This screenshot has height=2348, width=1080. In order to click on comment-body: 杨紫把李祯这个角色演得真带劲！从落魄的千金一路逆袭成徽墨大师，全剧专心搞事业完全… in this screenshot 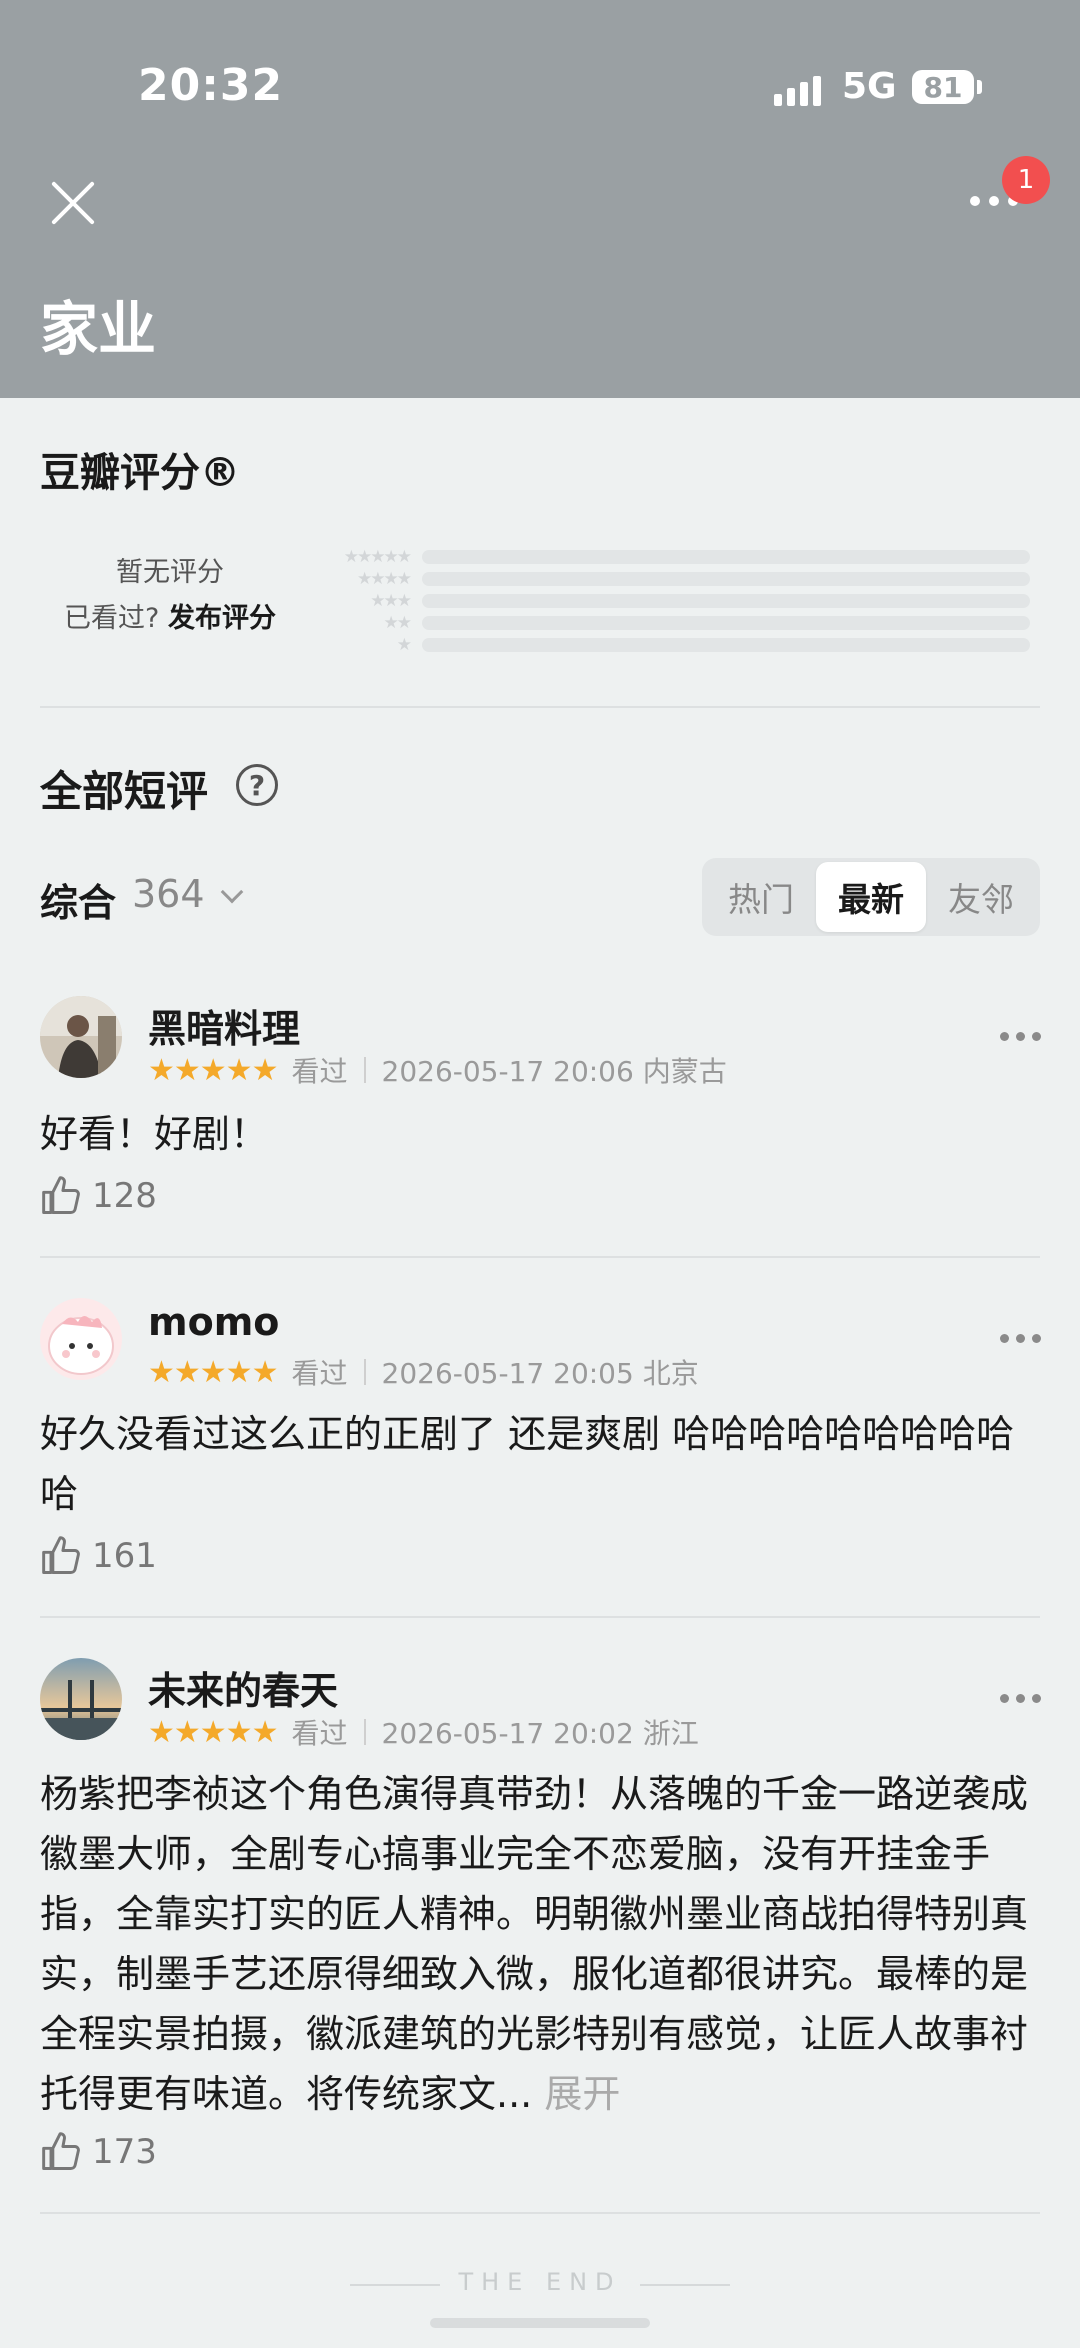, I will do `click(534, 1944)`.